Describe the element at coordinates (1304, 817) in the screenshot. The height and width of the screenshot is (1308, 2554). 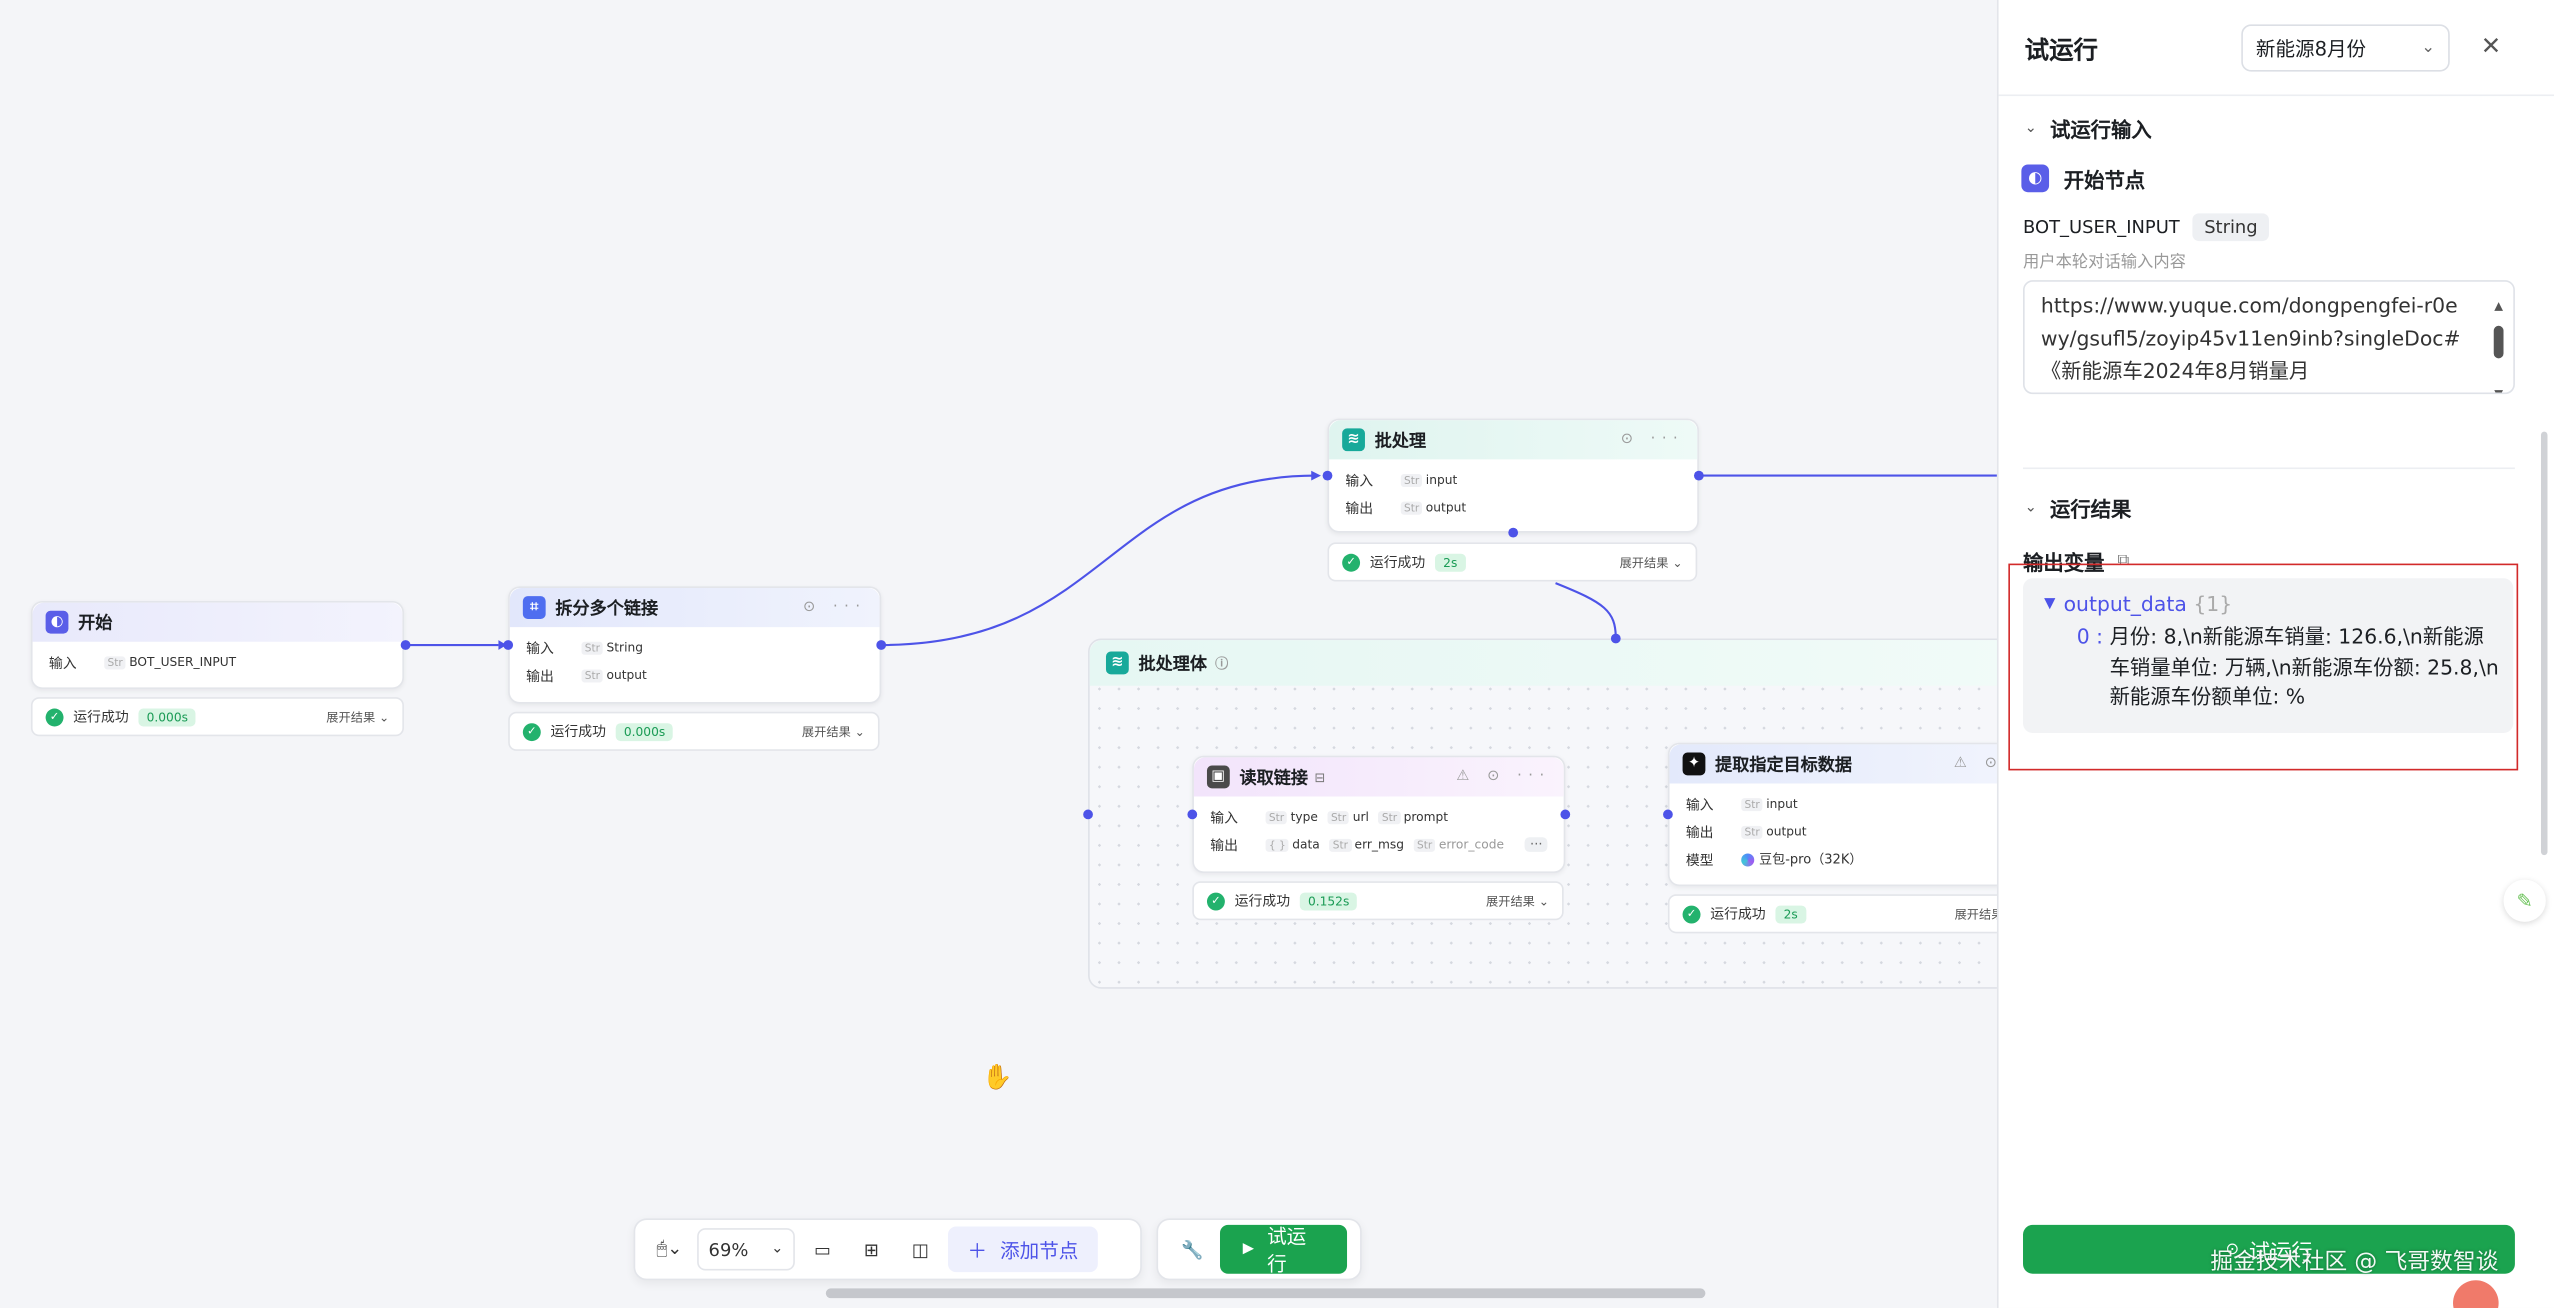
I see `input-value: type` at that location.